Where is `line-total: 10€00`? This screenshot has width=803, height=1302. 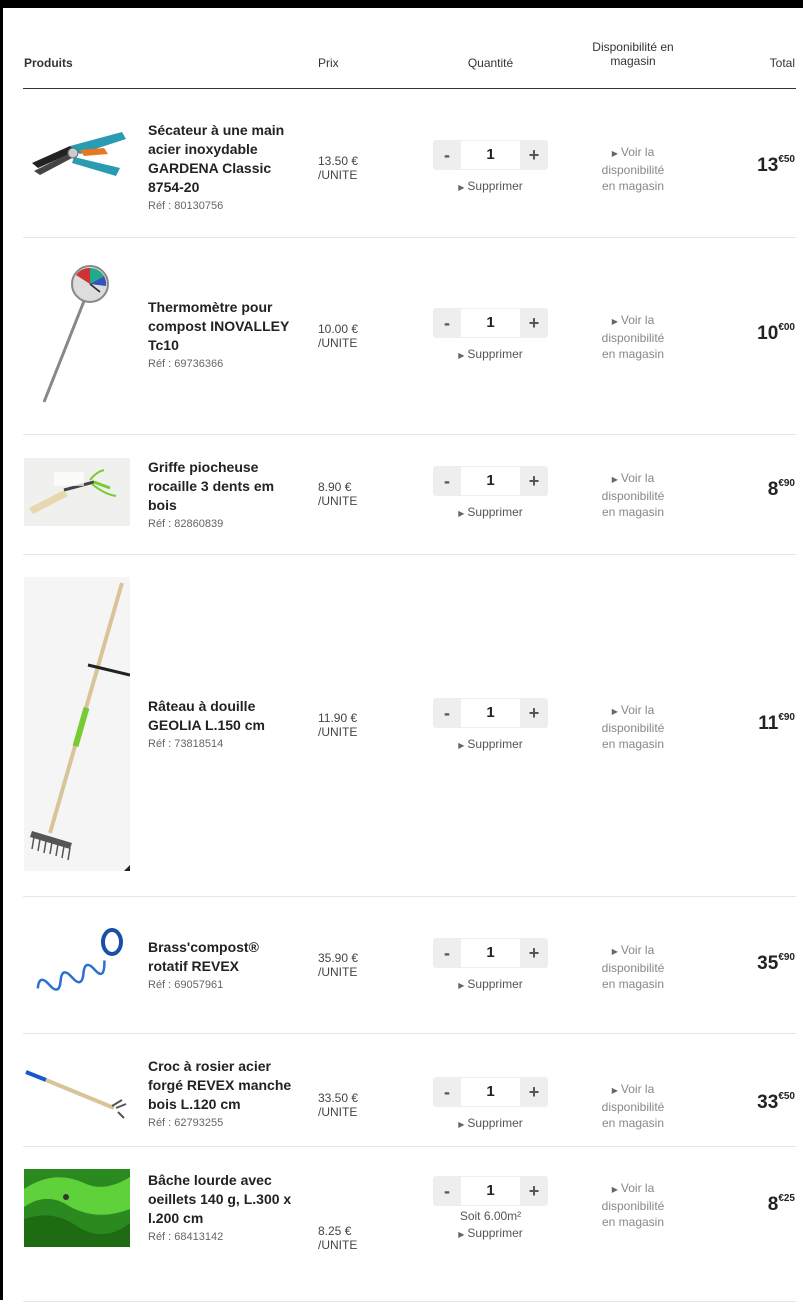
line-total: 10€00 is located at coordinates (776, 333).